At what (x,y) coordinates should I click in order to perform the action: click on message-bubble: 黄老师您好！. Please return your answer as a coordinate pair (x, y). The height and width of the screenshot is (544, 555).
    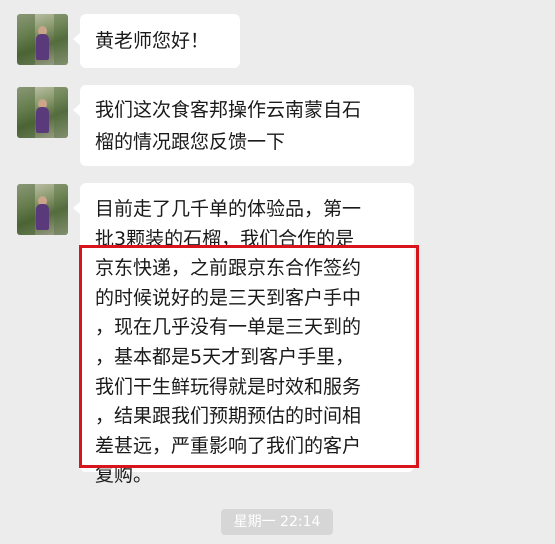
    Looking at the image, I should click on (156, 41).